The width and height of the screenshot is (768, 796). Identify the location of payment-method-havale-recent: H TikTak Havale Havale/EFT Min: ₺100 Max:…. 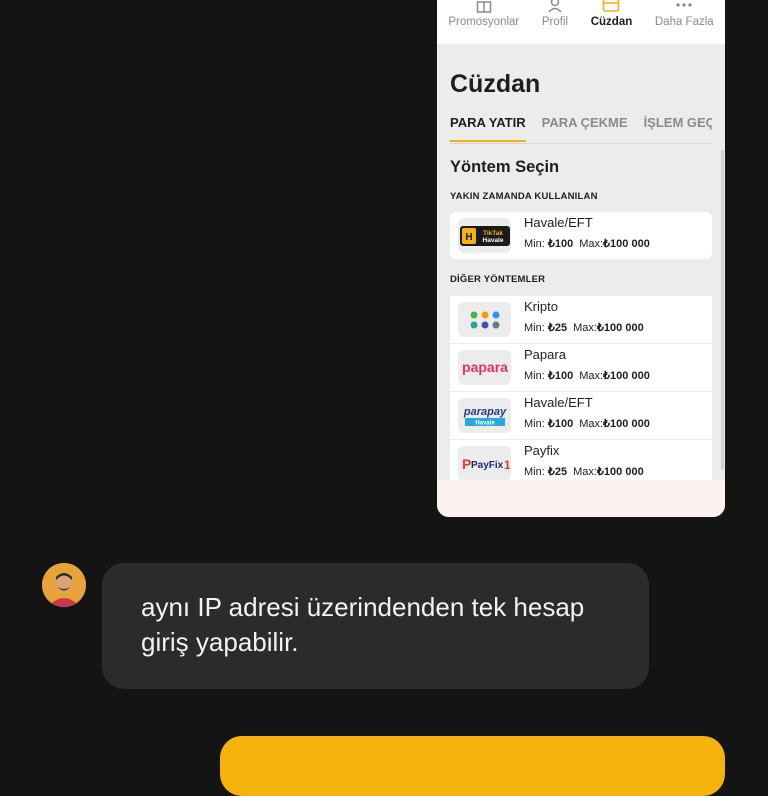
(581, 235).